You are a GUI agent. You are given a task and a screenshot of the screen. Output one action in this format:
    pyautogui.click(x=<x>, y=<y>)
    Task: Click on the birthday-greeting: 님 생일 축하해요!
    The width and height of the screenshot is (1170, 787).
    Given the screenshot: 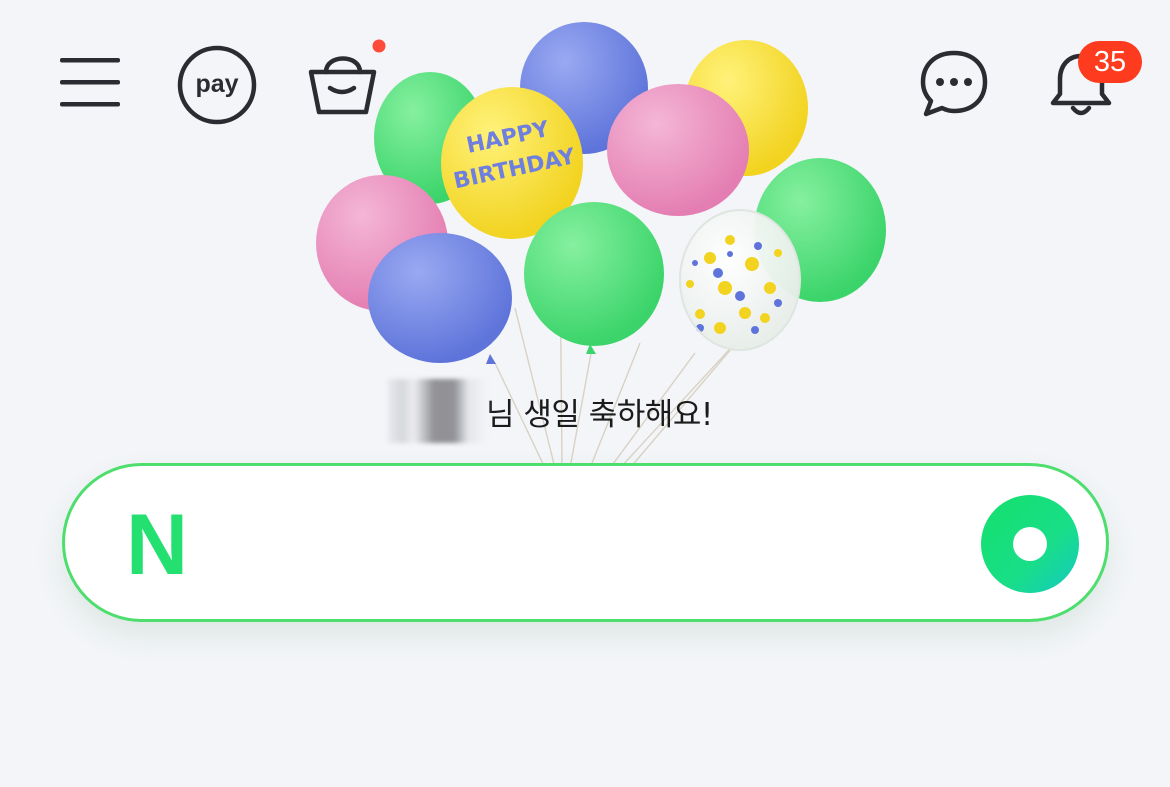 What is the action you would take?
    pyautogui.click(x=550, y=411)
    